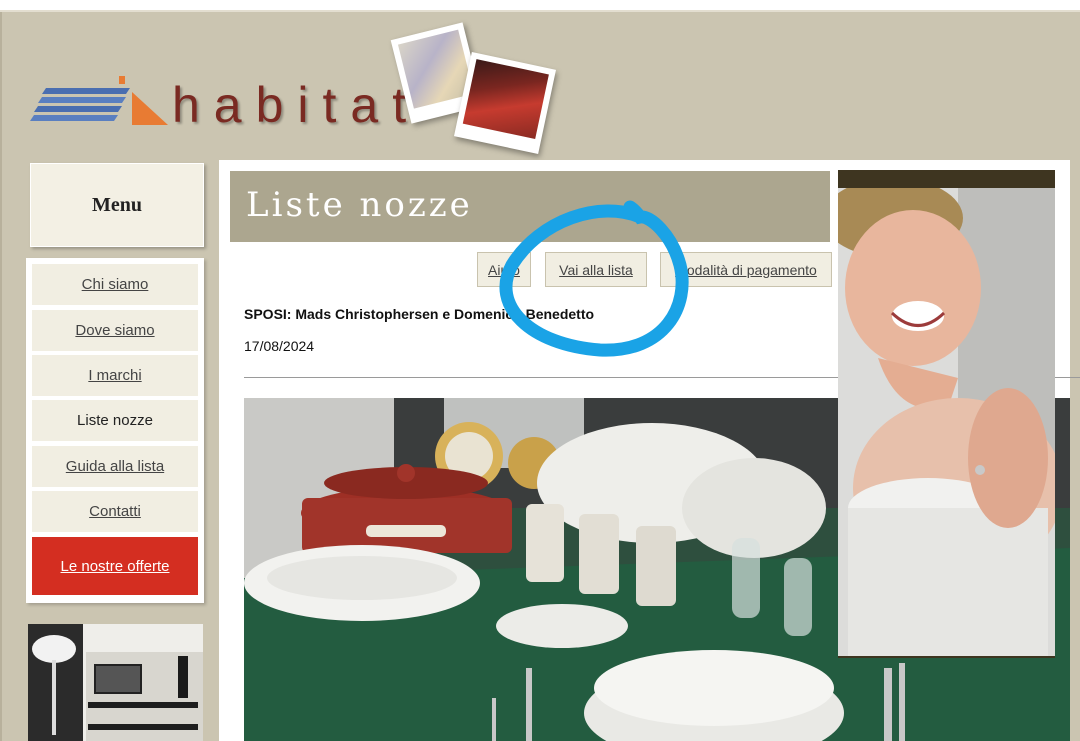  Describe the element at coordinates (540, 6) in the screenshot. I see `top-bar` at that location.